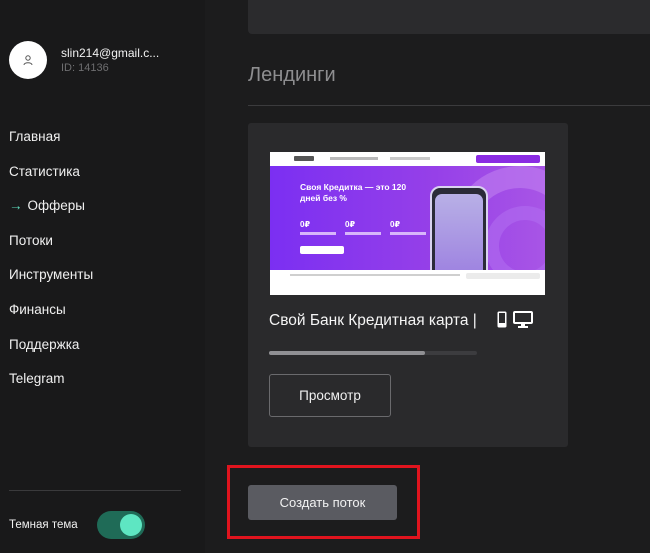 This screenshot has height=553, width=650. I want to click on sidebar-item-label: Поддержка, so click(44, 344).